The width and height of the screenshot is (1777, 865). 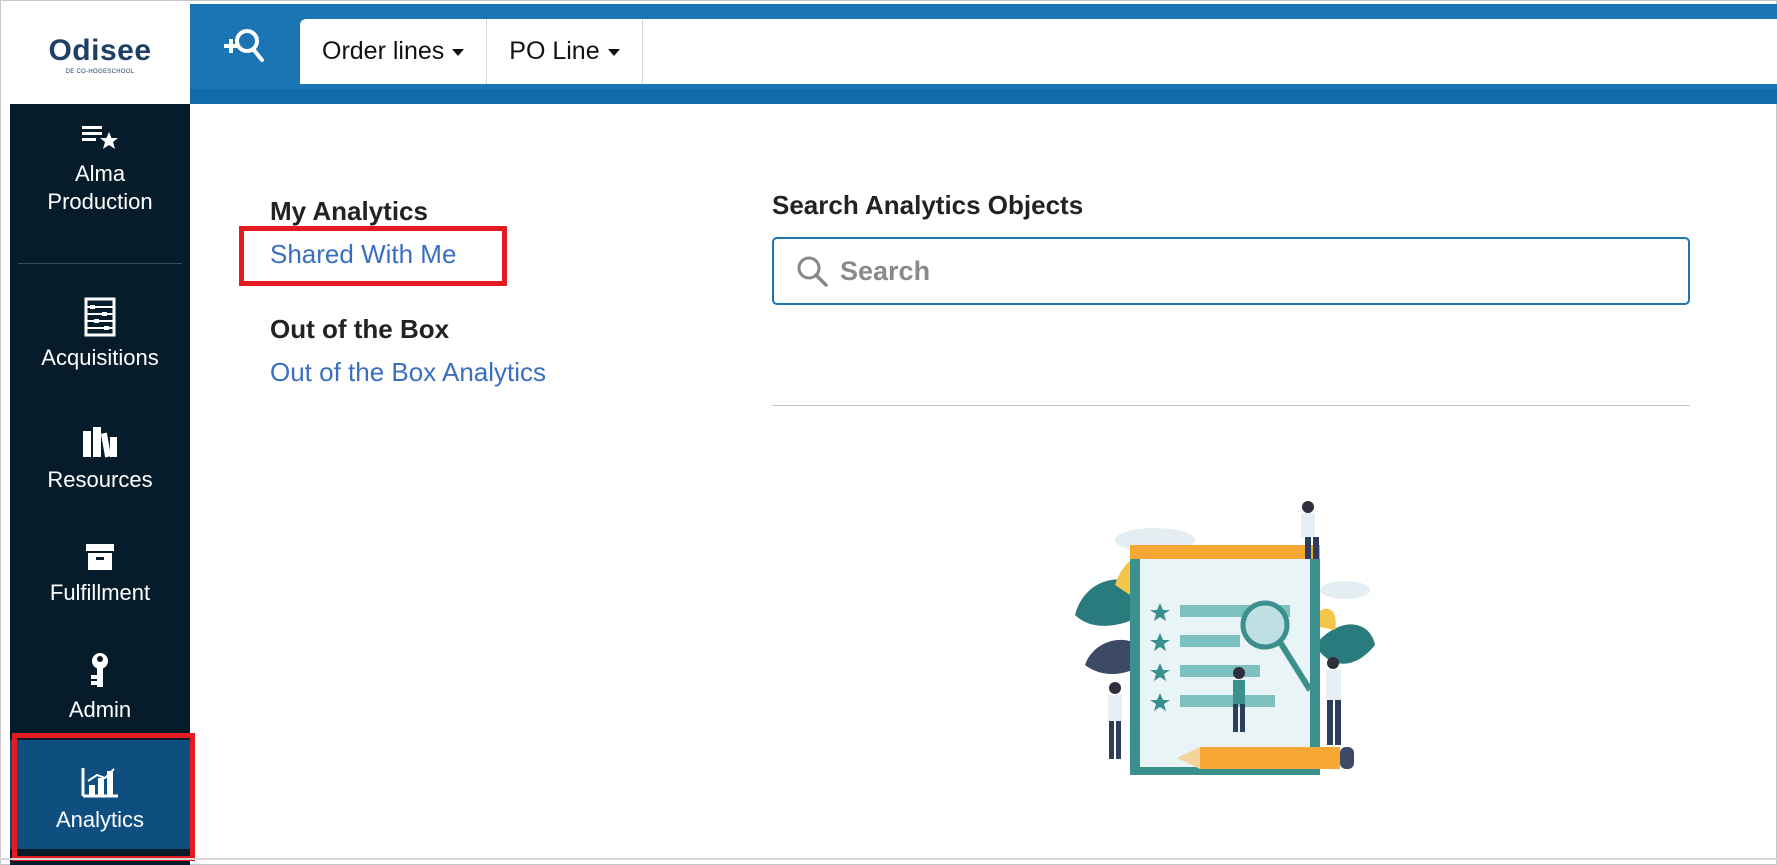 What do you see at coordinates (888, 859) in the screenshot?
I see `window-bottom-edge` at bounding box center [888, 859].